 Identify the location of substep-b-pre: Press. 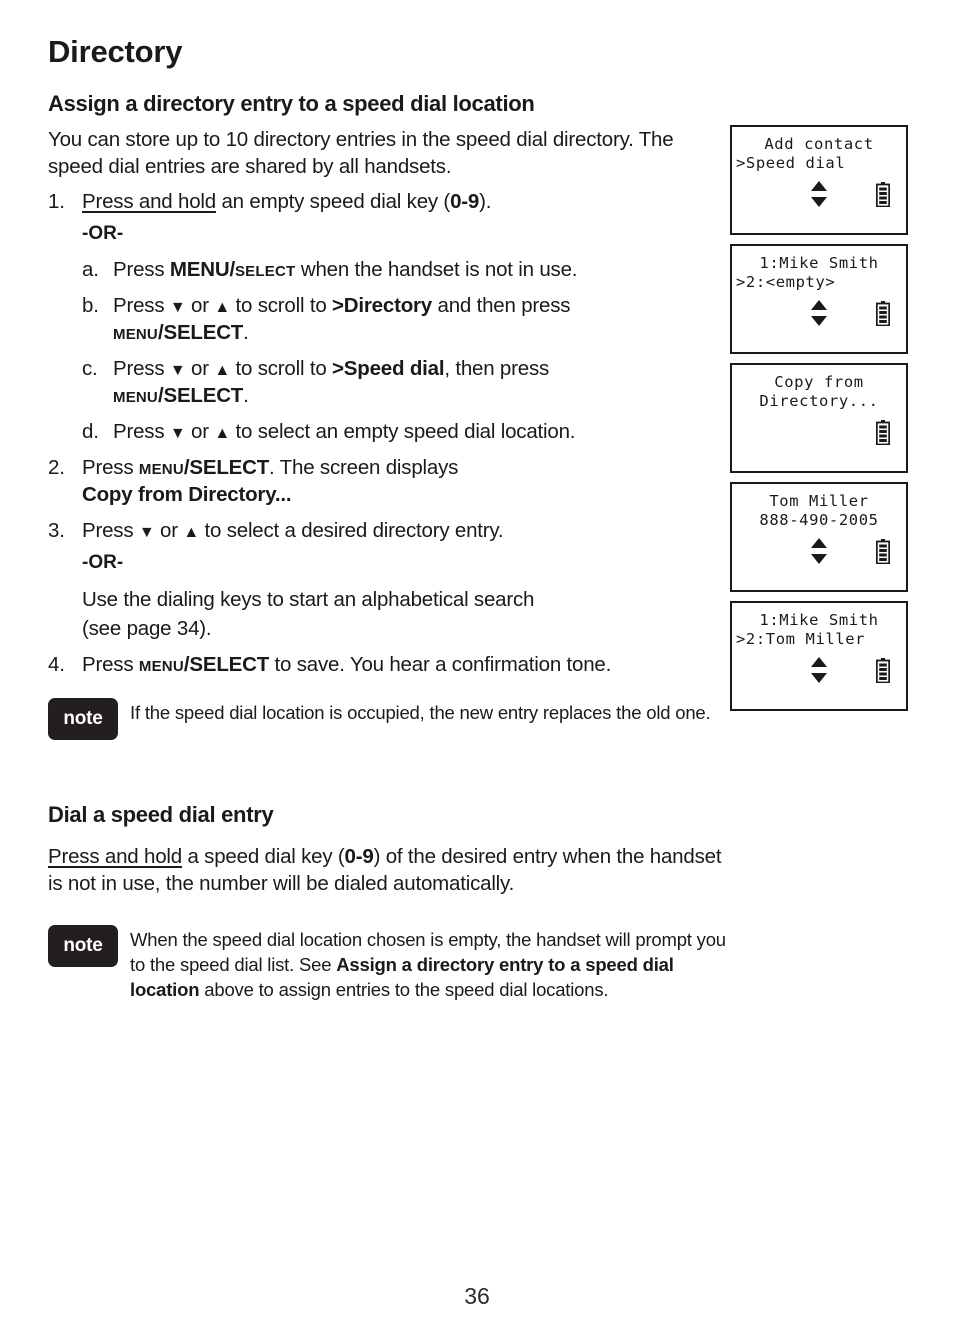
(141, 306).